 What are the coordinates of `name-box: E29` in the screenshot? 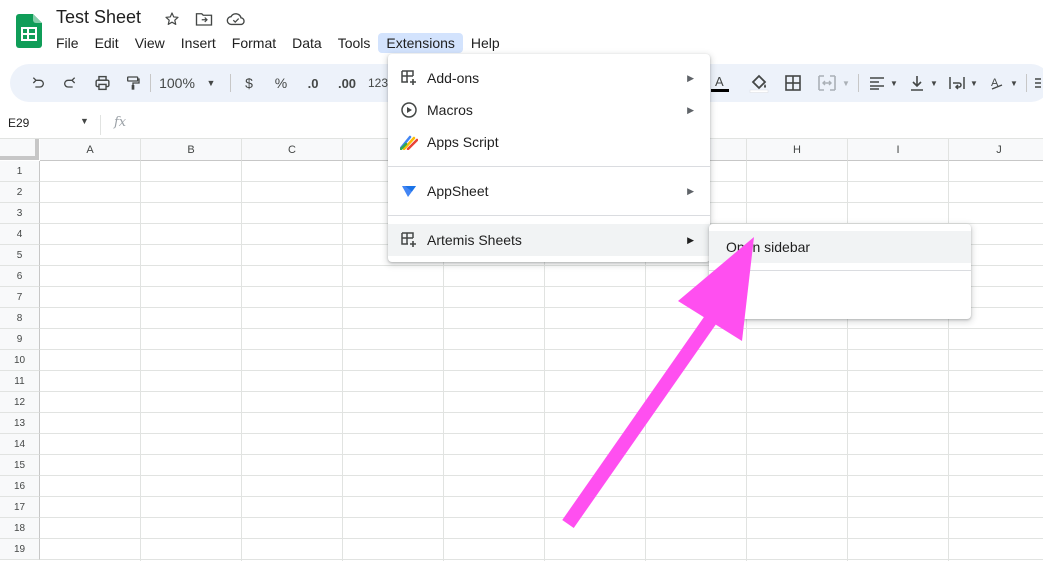 It's located at (18, 123).